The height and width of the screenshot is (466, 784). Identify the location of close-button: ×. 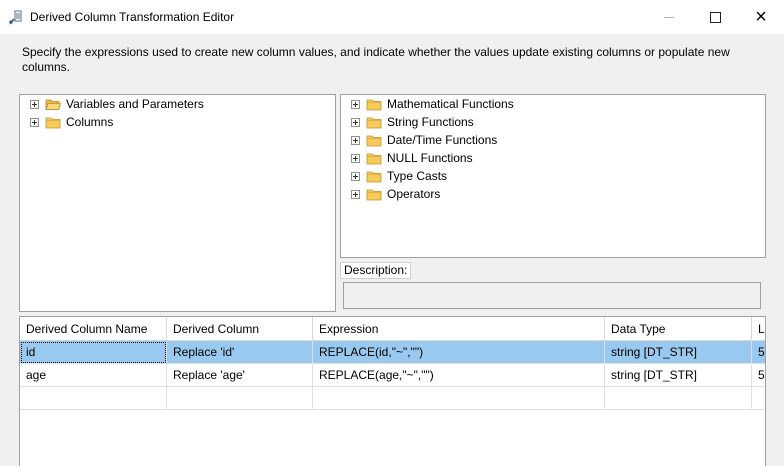
(761, 17).